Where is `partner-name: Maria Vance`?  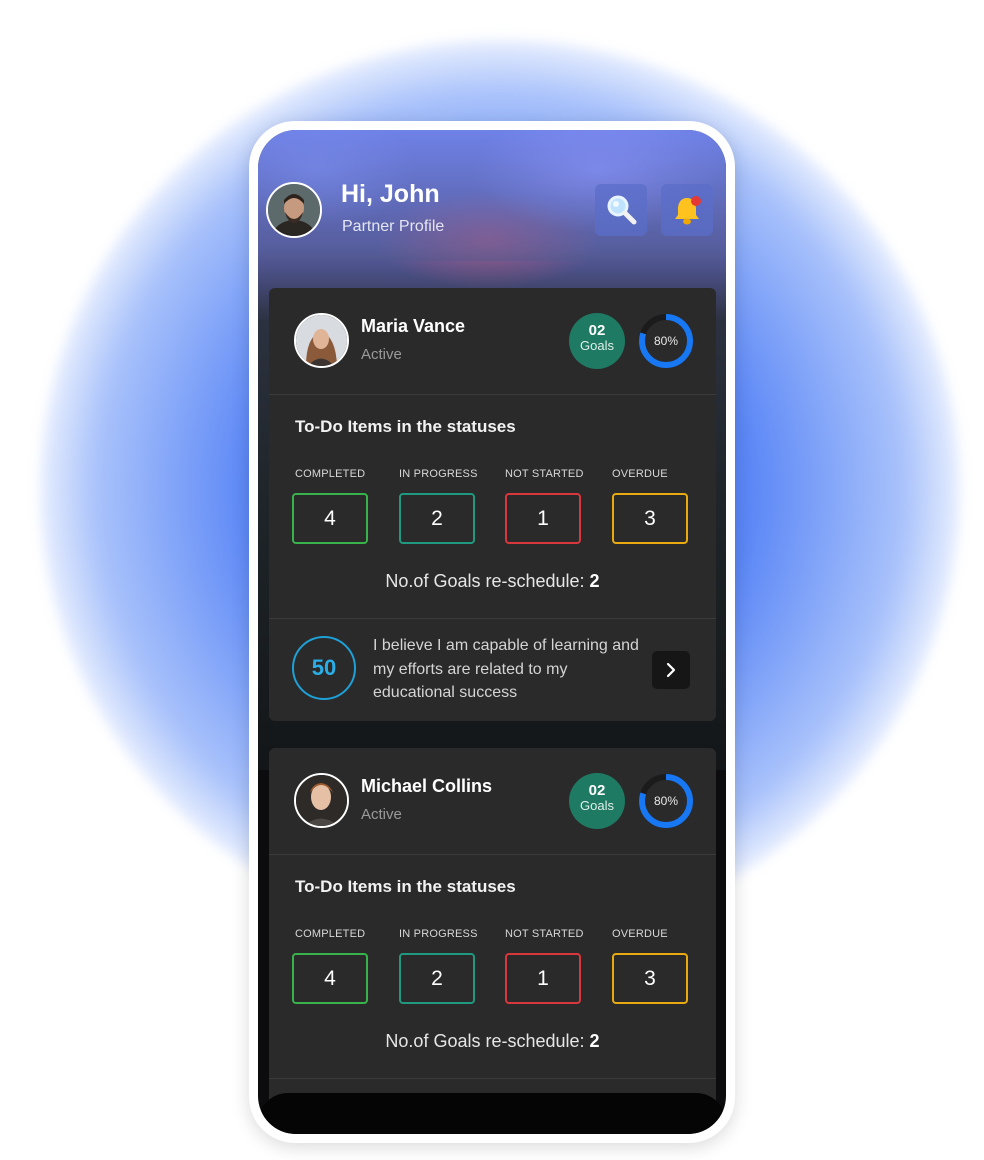 partner-name: Maria Vance is located at coordinates (413, 326).